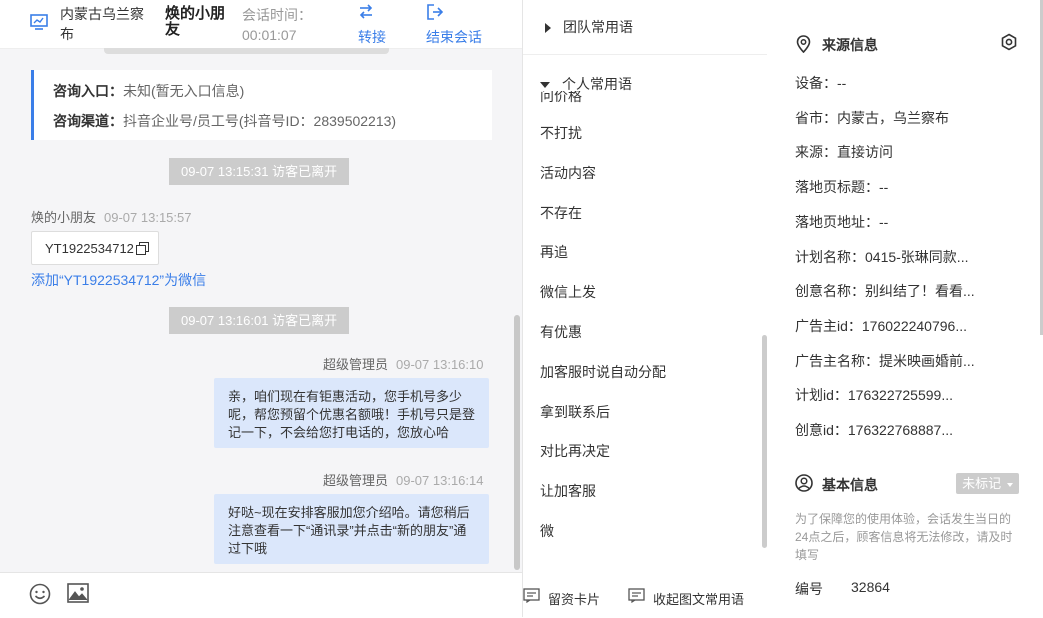 The height and width of the screenshot is (618, 1043). Describe the element at coordinates (261, 24) in the screenshot. I see `chat-header: 内蒙古乌兰察布 焕的小朋友 会话时间： 00:01:07 转接 结束会话` at that location.